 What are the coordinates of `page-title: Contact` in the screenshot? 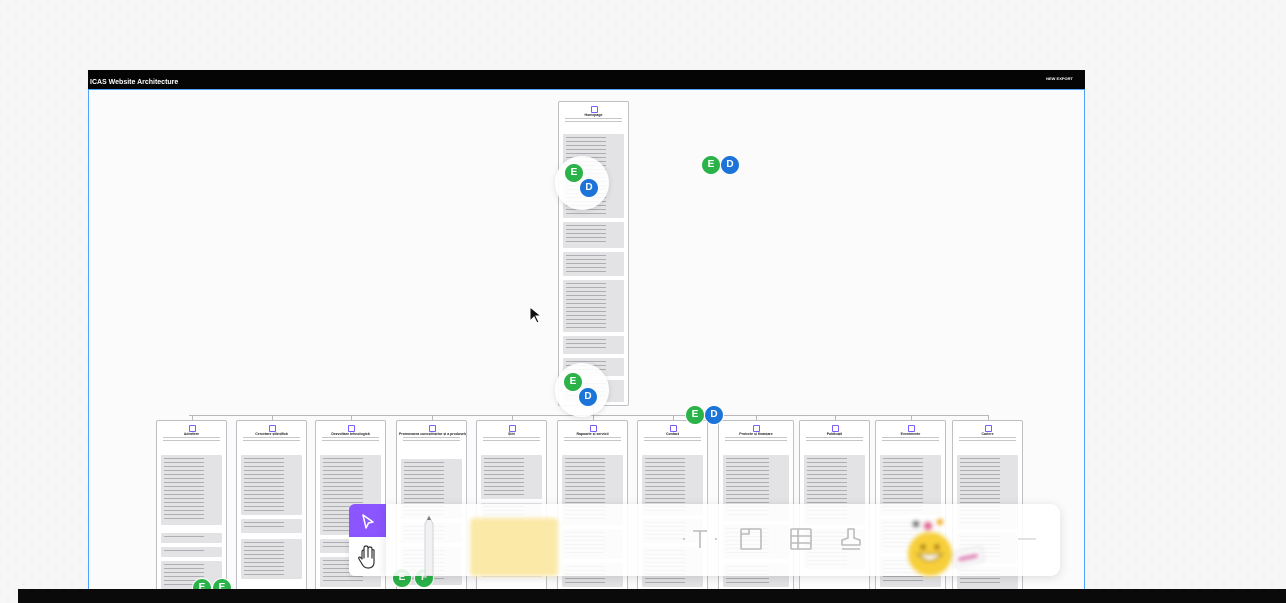 It's located at (672, 434).